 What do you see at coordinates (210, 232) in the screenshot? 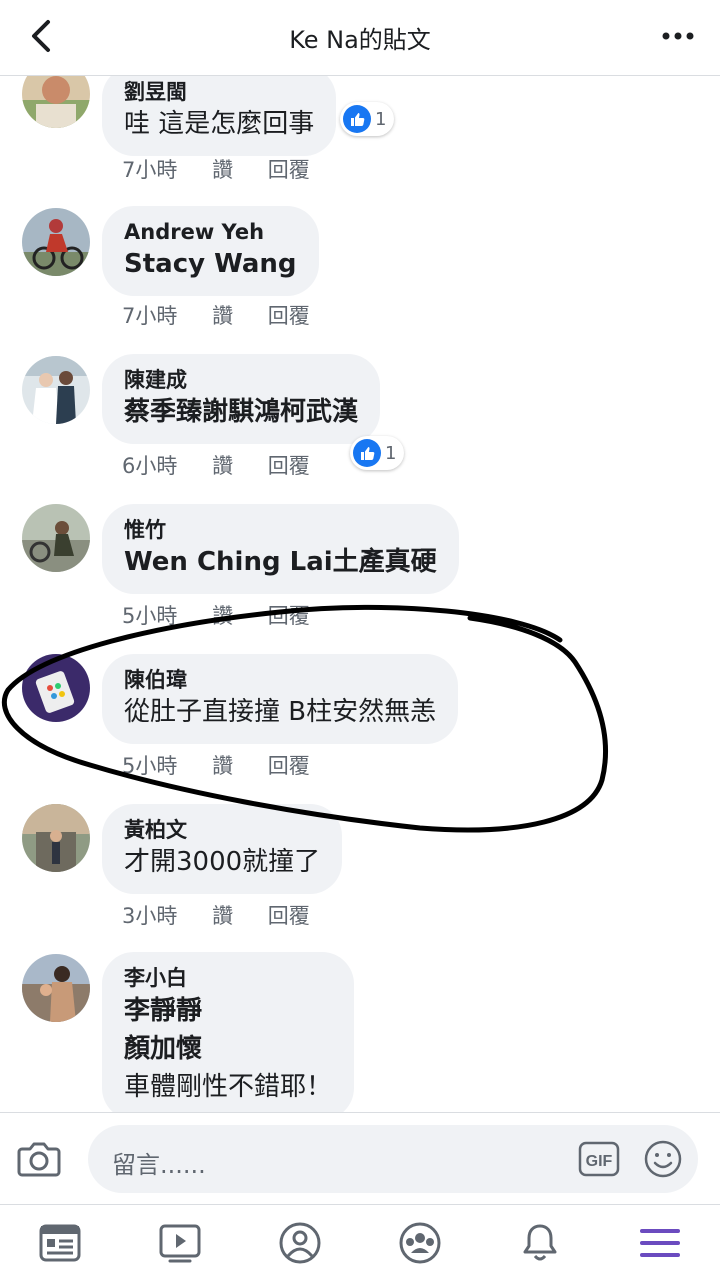
I see `comment-author: Andrew Yeh` at bounding box center [210, 232].